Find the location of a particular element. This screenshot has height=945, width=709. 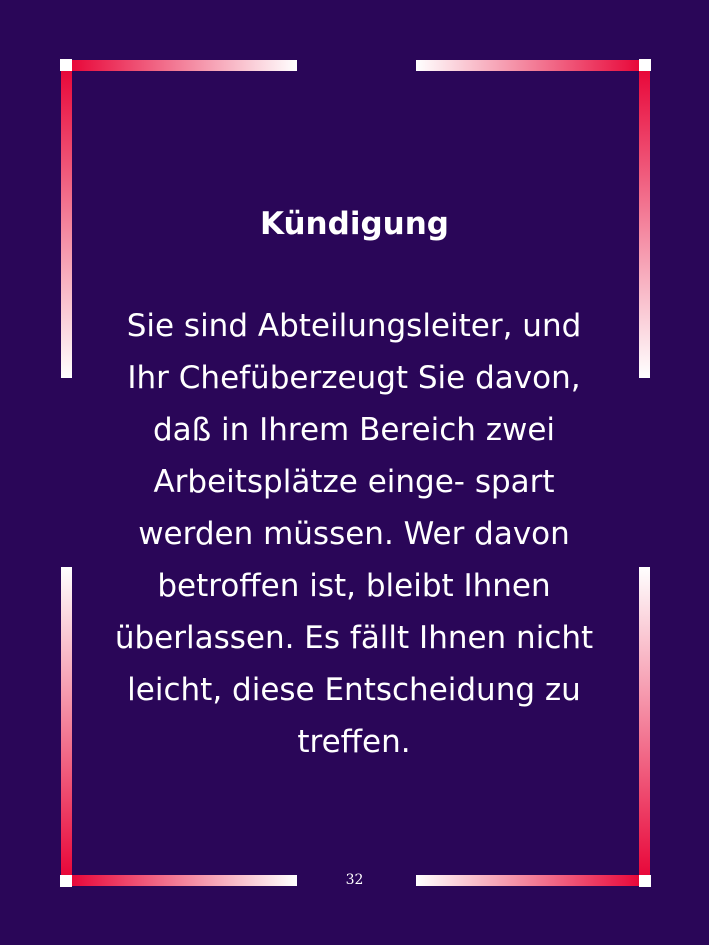

frame-bar-top-left is located at coordinates (184, 65).